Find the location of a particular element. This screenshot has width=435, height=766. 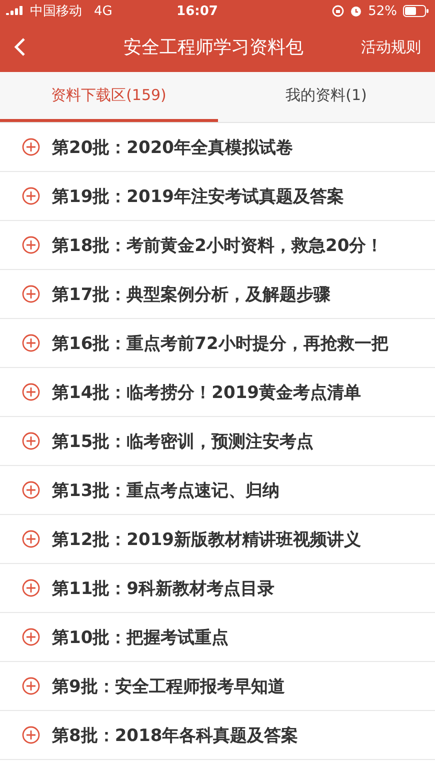

clock-time: 16:07 is located at coordinates (197, 11).